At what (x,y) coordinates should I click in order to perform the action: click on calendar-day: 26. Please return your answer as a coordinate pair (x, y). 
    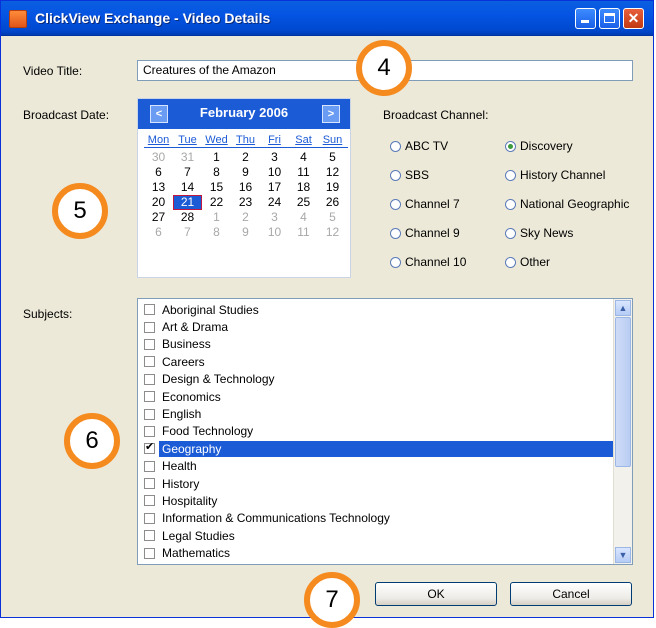
    Looking at the image, I should click on (332, 202).